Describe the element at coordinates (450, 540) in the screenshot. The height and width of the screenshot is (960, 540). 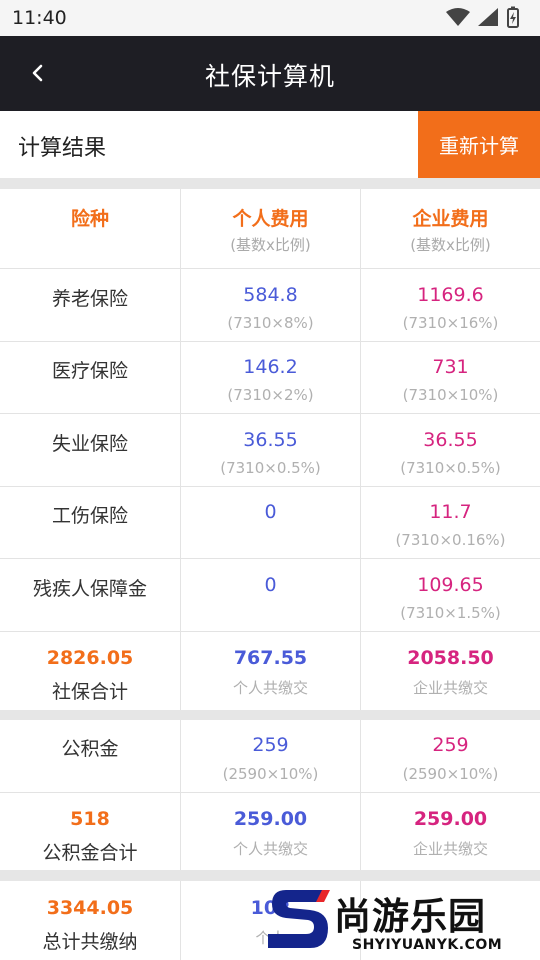
I see `company-formula: (7310×0.16%)` at that location.